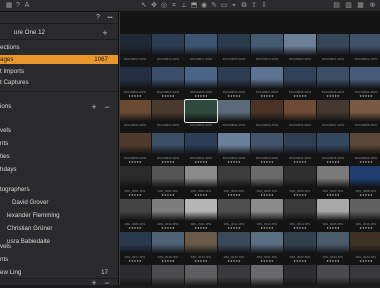  I want to click on picker-icon: ⌖, so click(234, 5).